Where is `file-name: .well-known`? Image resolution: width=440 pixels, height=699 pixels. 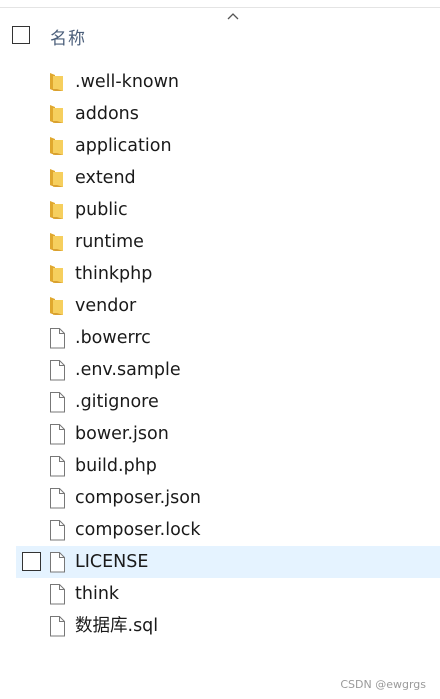 file-name: .well-known is located at coordinates (127, 82).